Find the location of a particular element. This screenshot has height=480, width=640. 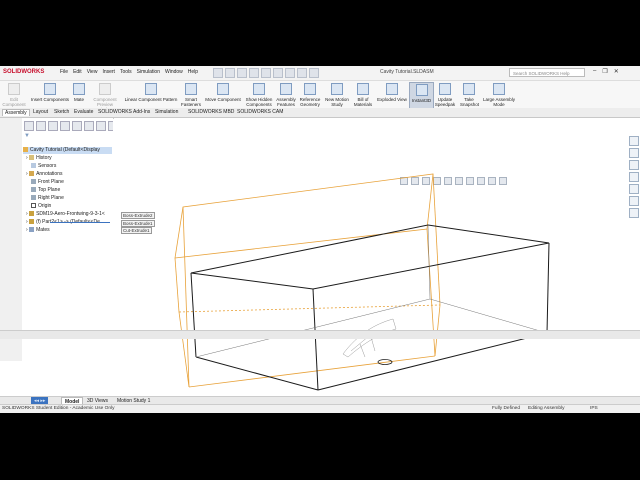

tab-cam: SOLIDWORKS CAM is located at coordinates (260, 112).